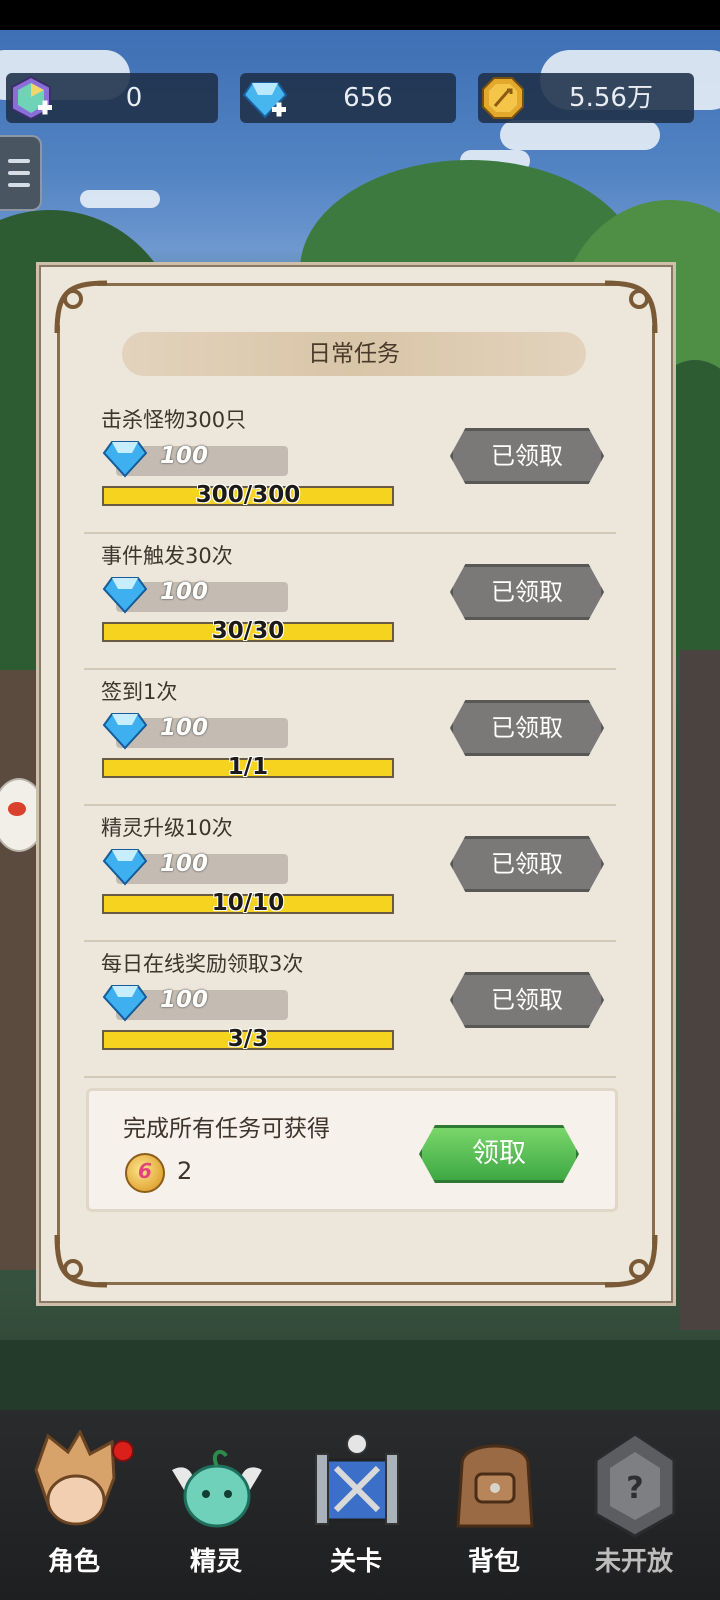 Image resolution: width=720 pixels, height=1600 pixels. I want to click on status-bar, so click(360, 15).